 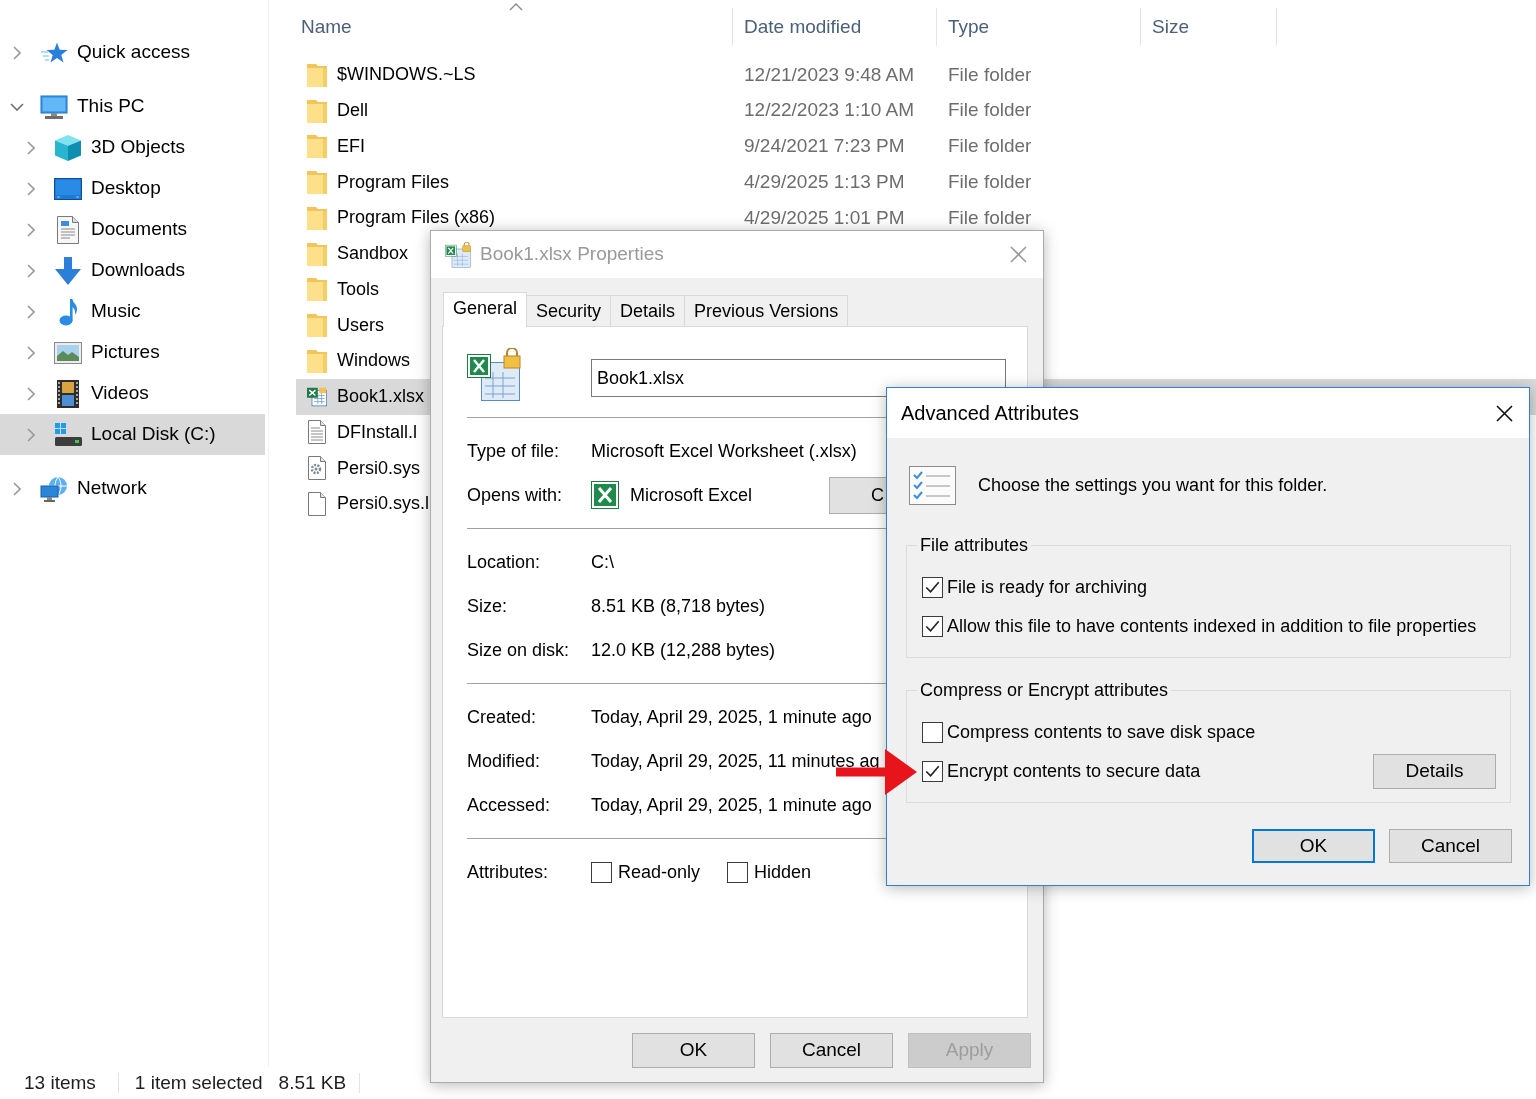 I want to click on checkbox-label: Hidden, so click(x=783, y=872).